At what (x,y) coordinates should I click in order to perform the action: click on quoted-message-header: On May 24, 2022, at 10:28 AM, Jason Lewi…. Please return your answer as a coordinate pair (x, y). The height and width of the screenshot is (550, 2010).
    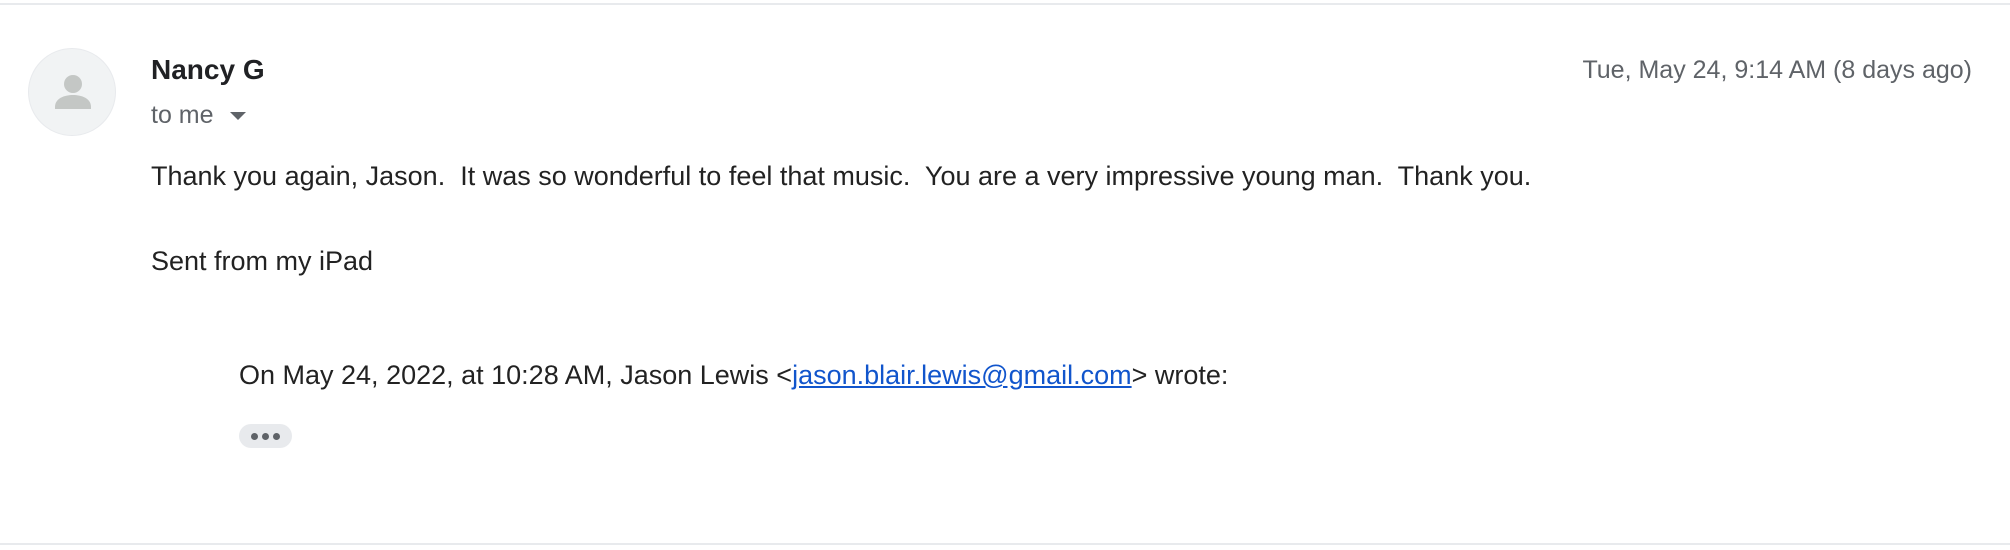
    Looking at the image, I should click on (733, 375).